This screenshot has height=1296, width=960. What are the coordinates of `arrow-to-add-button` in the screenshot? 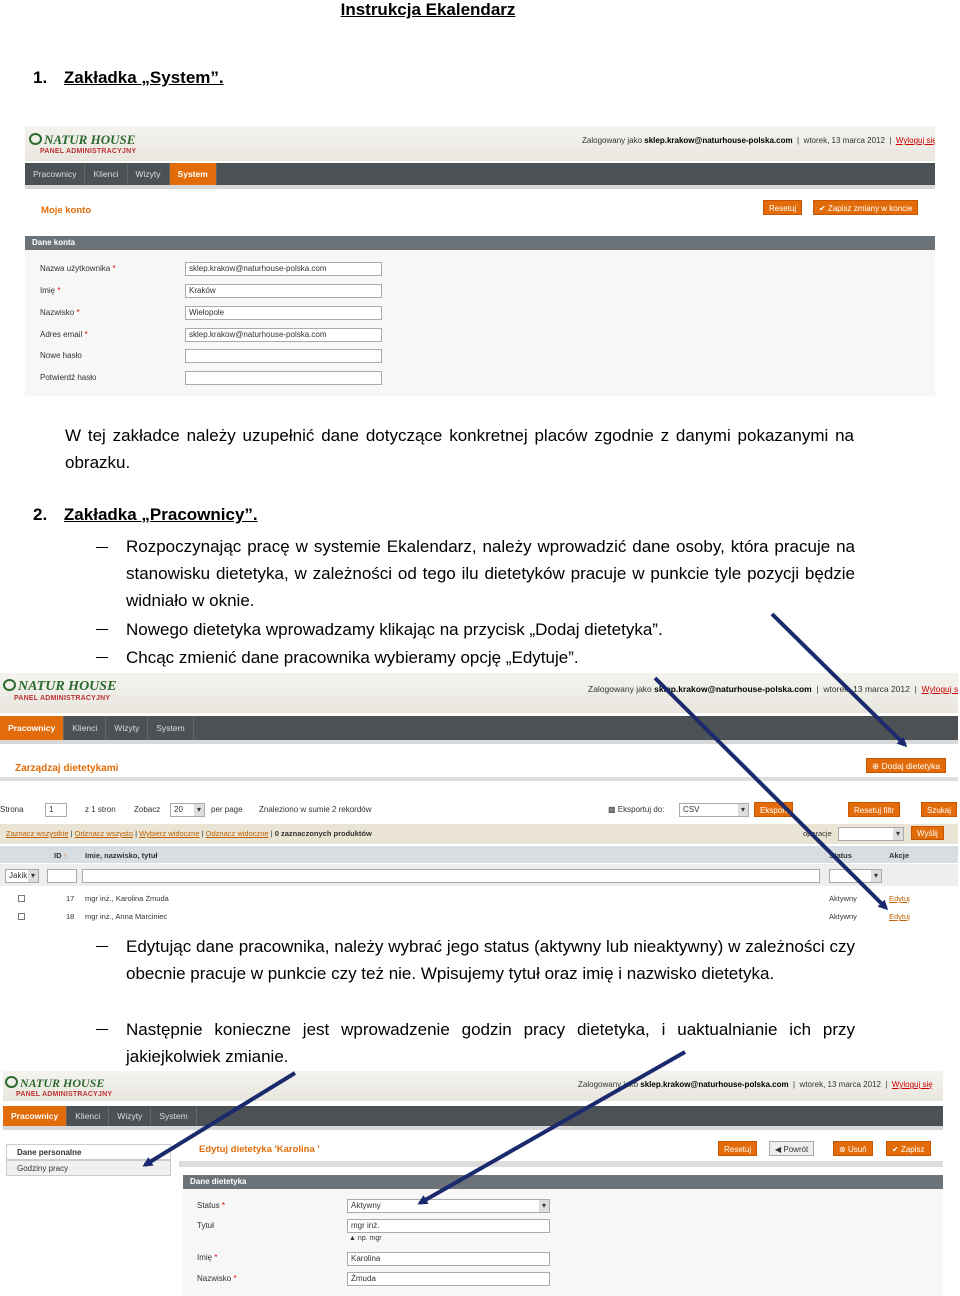 It's located at (839, 680).